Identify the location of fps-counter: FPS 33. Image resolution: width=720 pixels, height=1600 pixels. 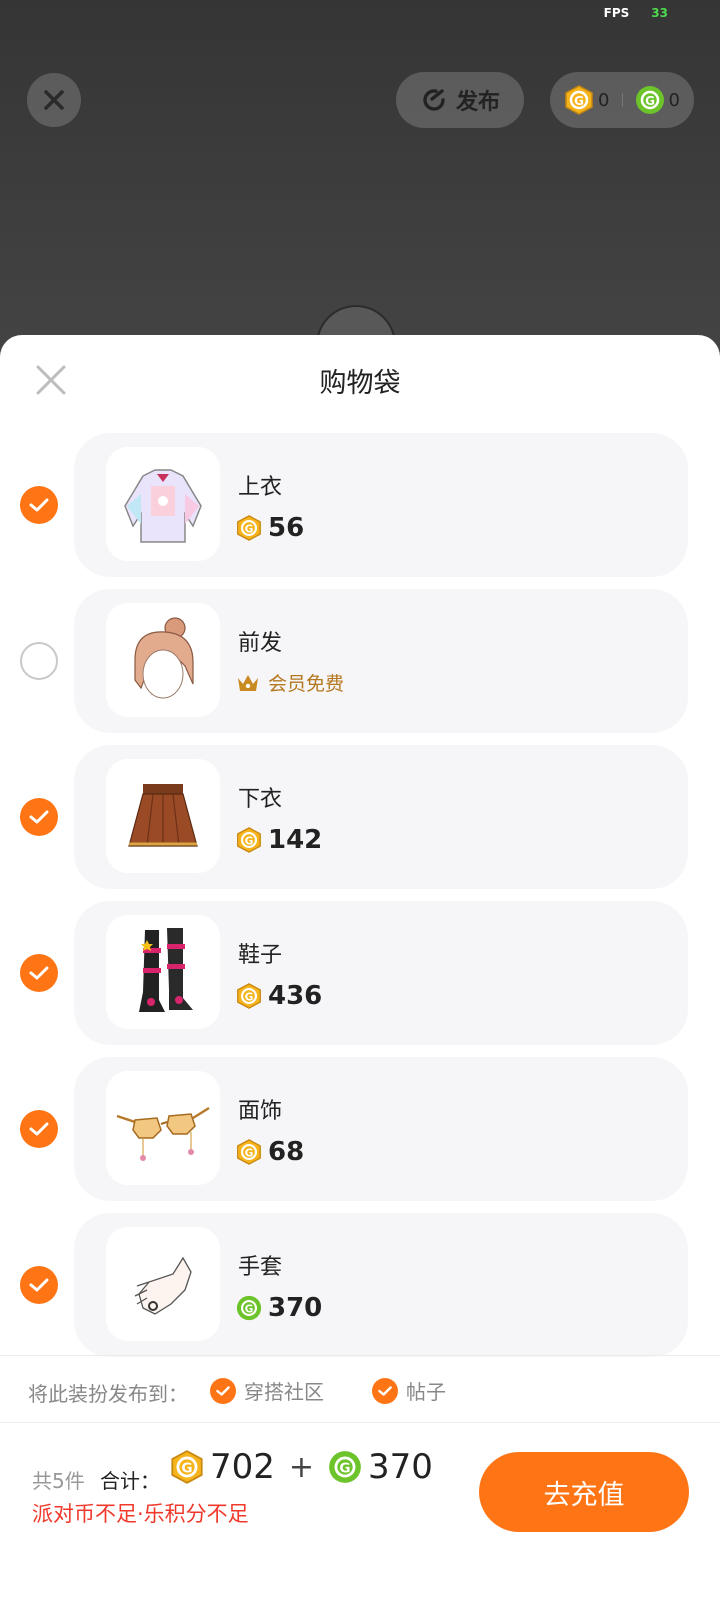
(636, 13).